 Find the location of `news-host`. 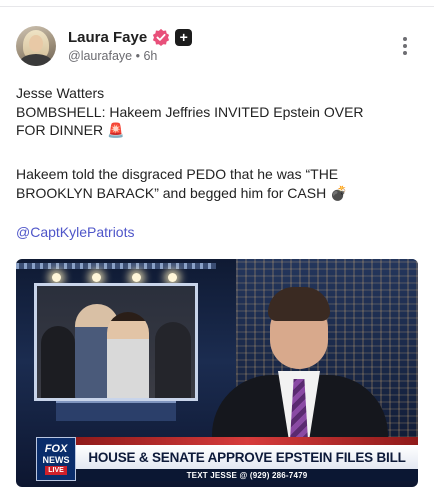

news-host is located at coordinates (299, 371).